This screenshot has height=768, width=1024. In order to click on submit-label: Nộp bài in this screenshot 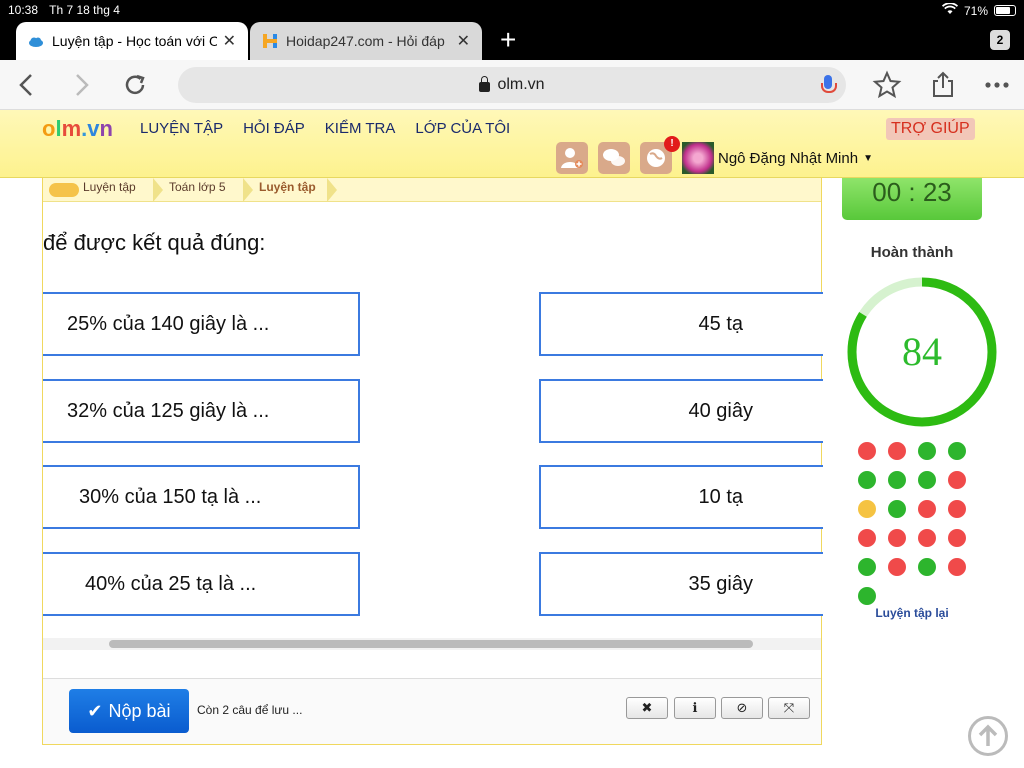, I will do `click(139, 710)`.